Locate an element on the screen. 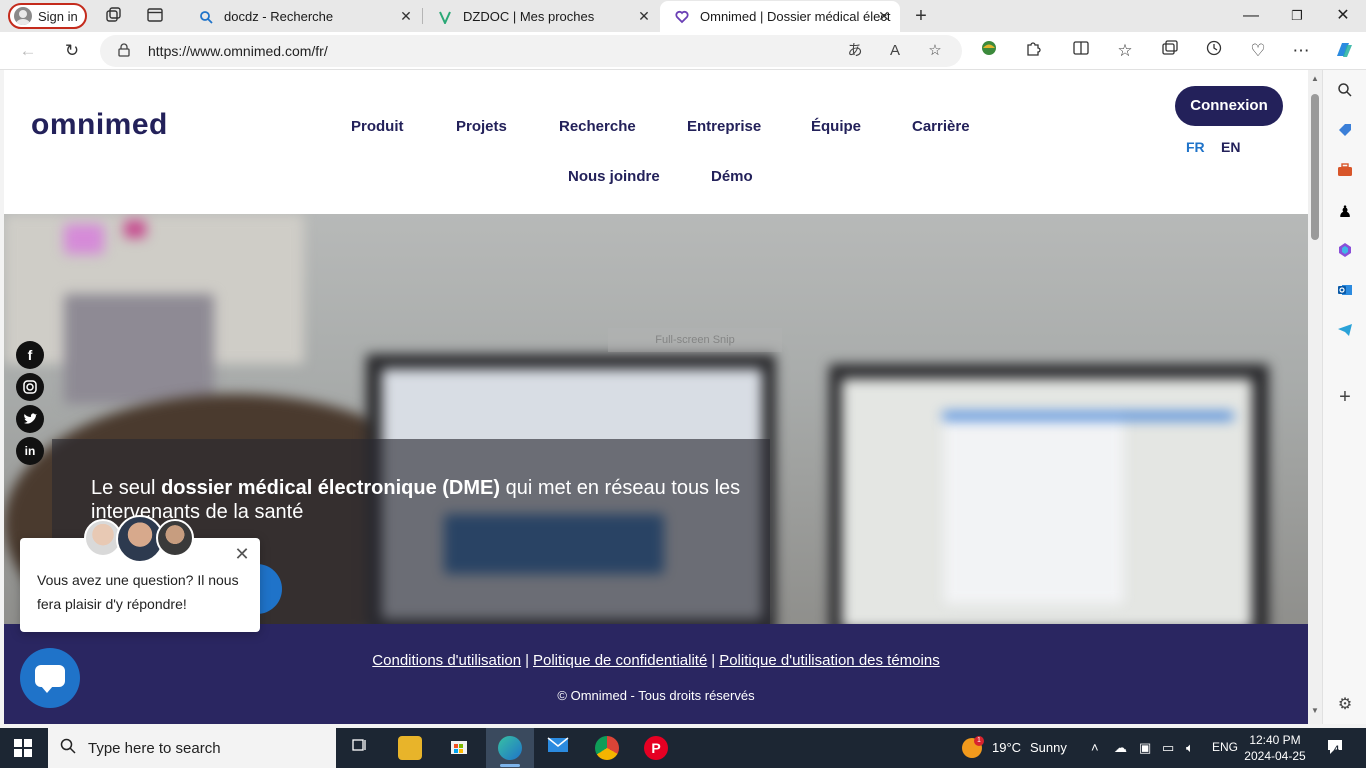 The width and height of the screenshot is (1366, 768). search-icon is located at coordinates (68, 748).